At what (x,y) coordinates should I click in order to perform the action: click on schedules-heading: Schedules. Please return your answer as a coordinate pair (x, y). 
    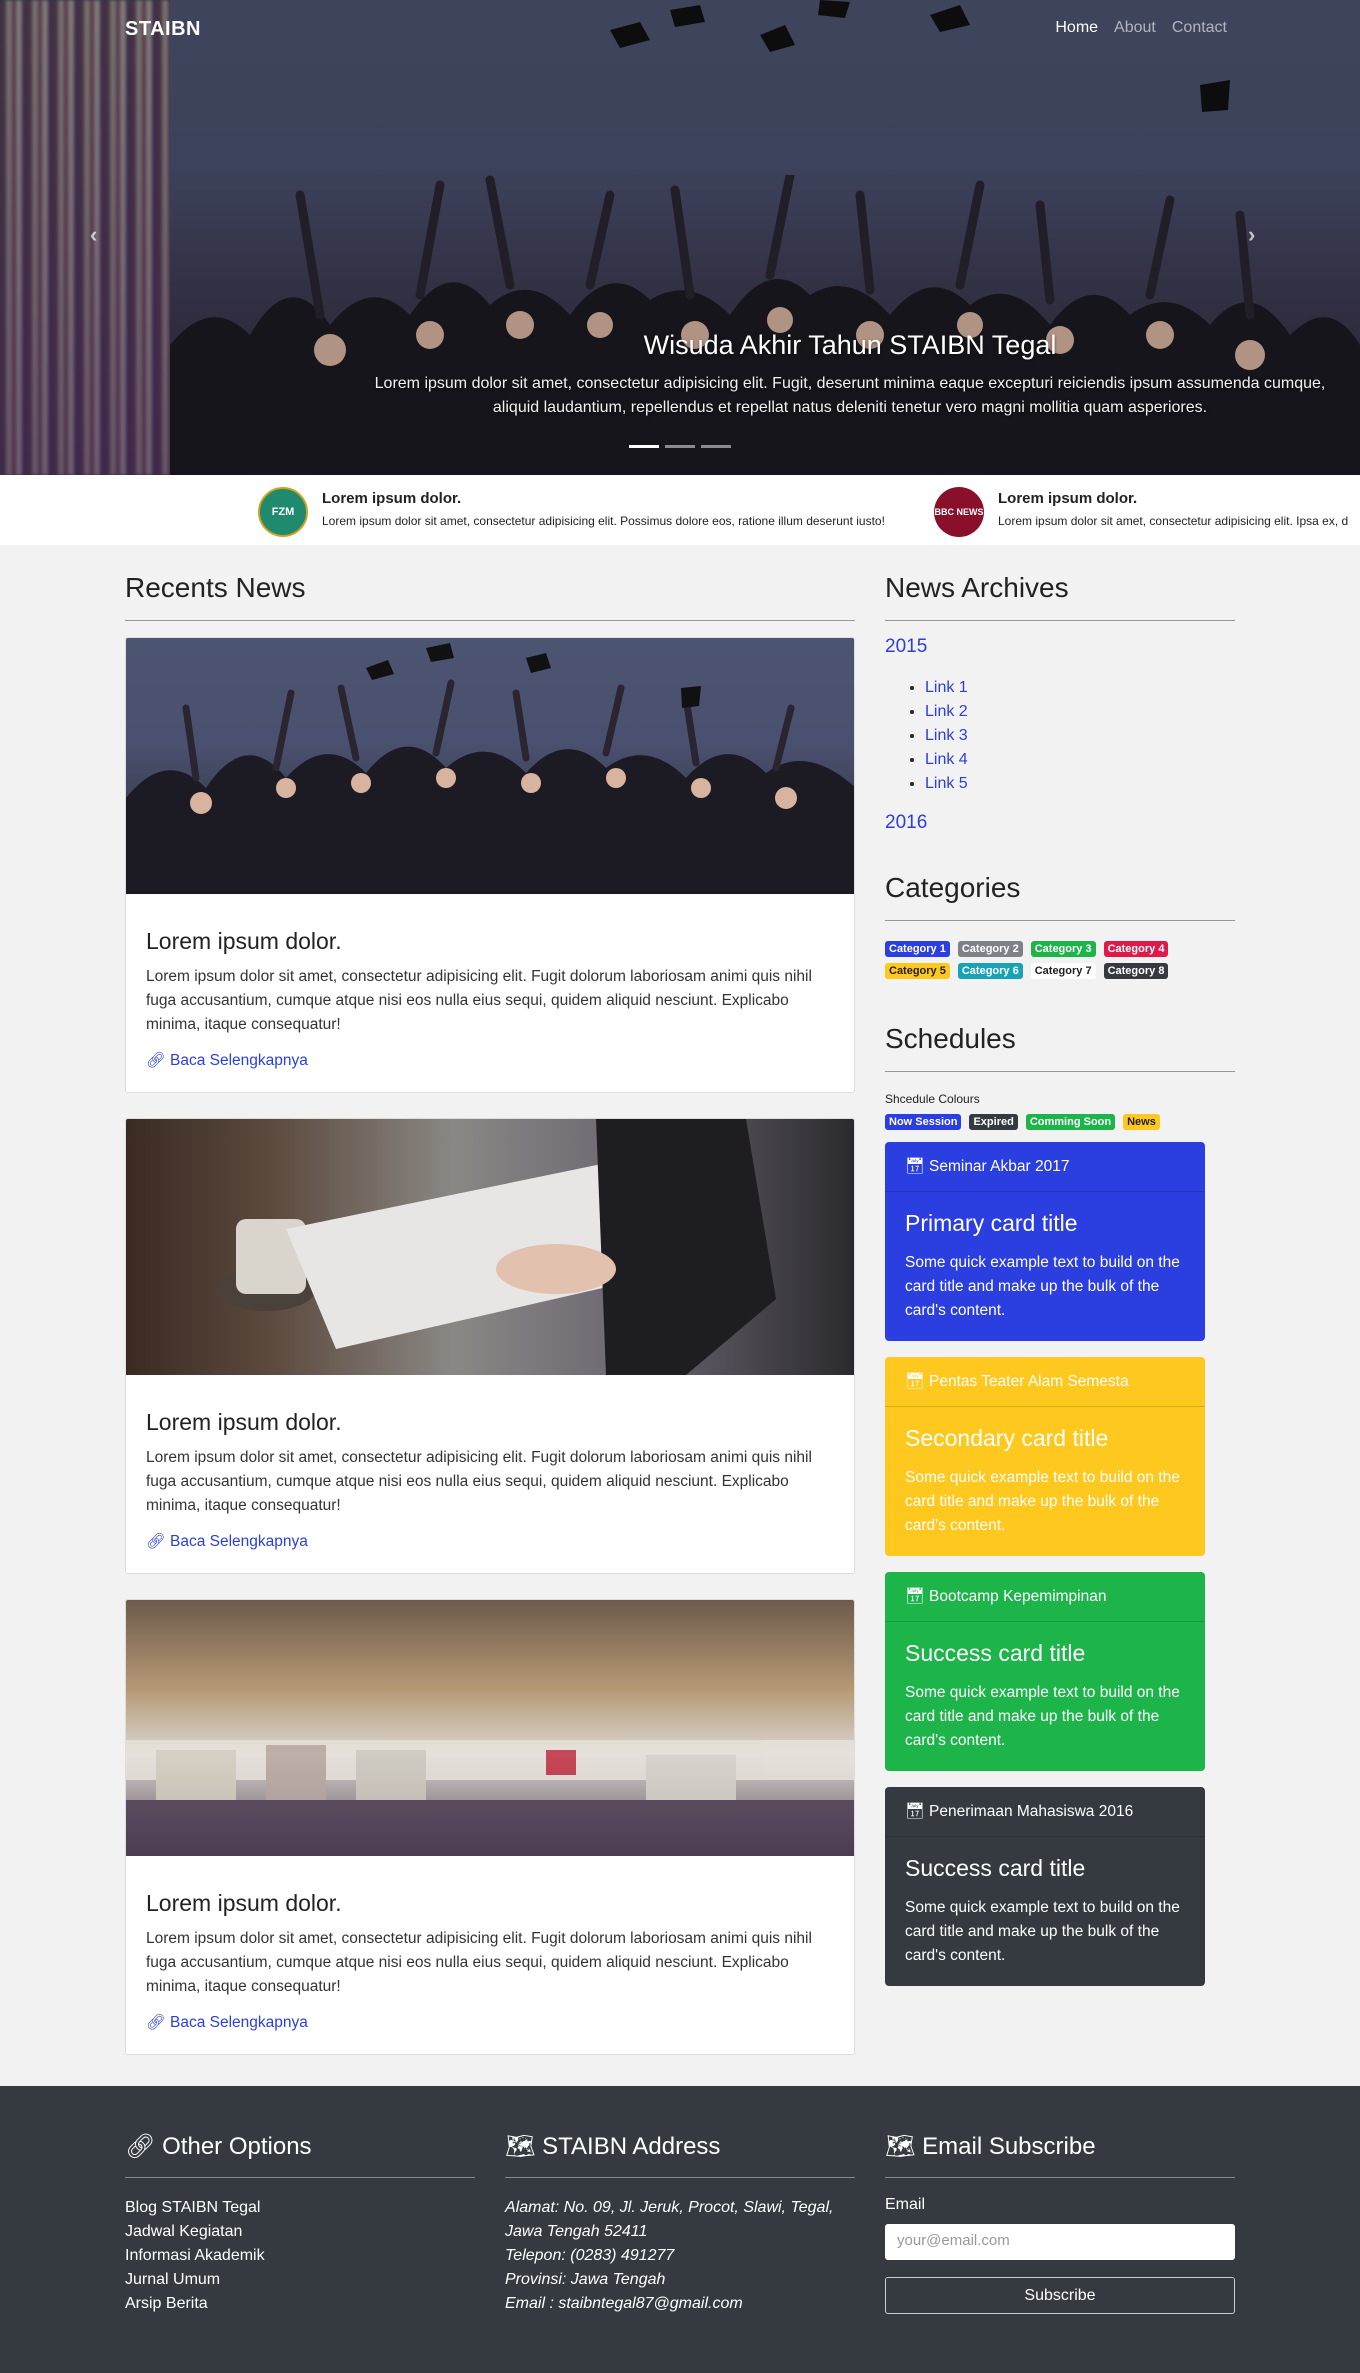
    Looking at the image, I should click on (950, 1038).